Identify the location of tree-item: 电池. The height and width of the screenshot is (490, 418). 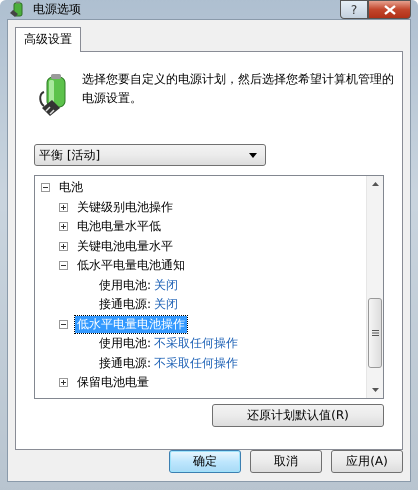
(71, 187).